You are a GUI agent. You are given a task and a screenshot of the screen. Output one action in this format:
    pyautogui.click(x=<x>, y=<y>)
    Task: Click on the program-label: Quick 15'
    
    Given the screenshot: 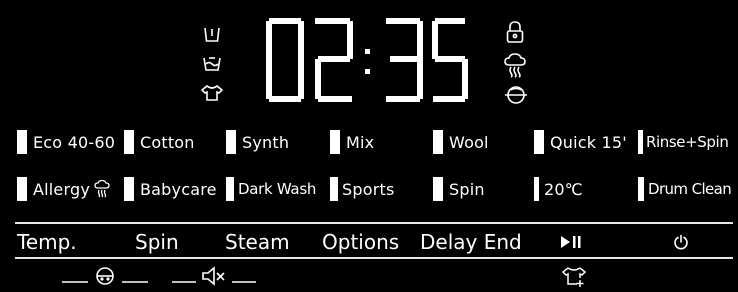 What is the action you would take?
    pyautogui.click(x=588, y=142)
    